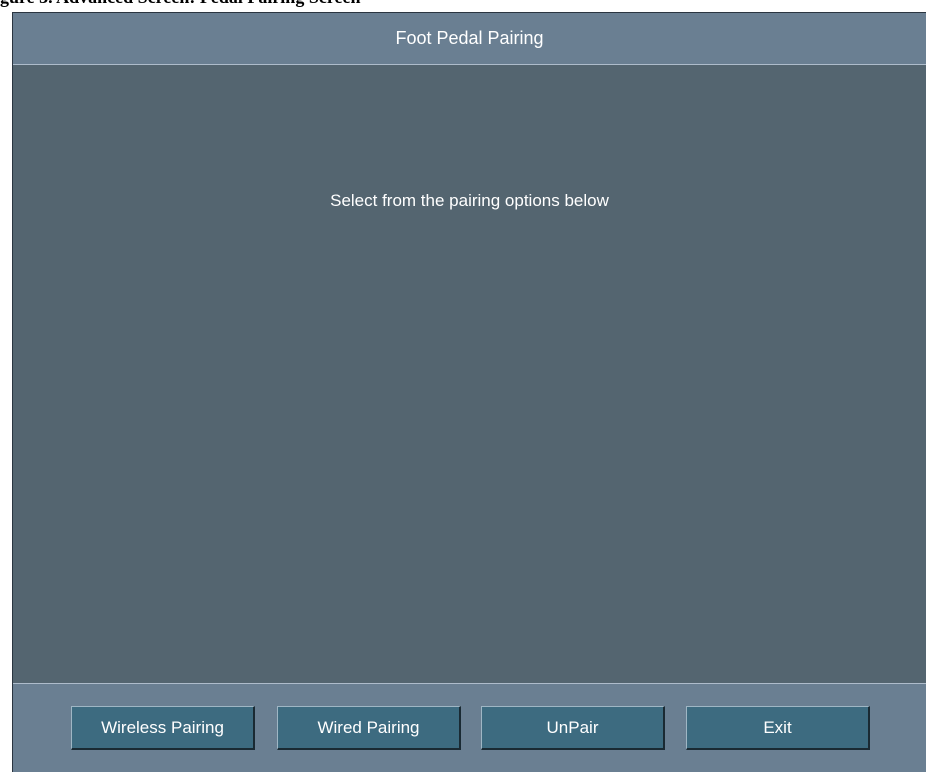 The width and height of the screenshot is (926, 772). What do you see at coordinates (778, 728) in the screenshot?
I see `exit-button: Exit` at bounding box center [778, 728].